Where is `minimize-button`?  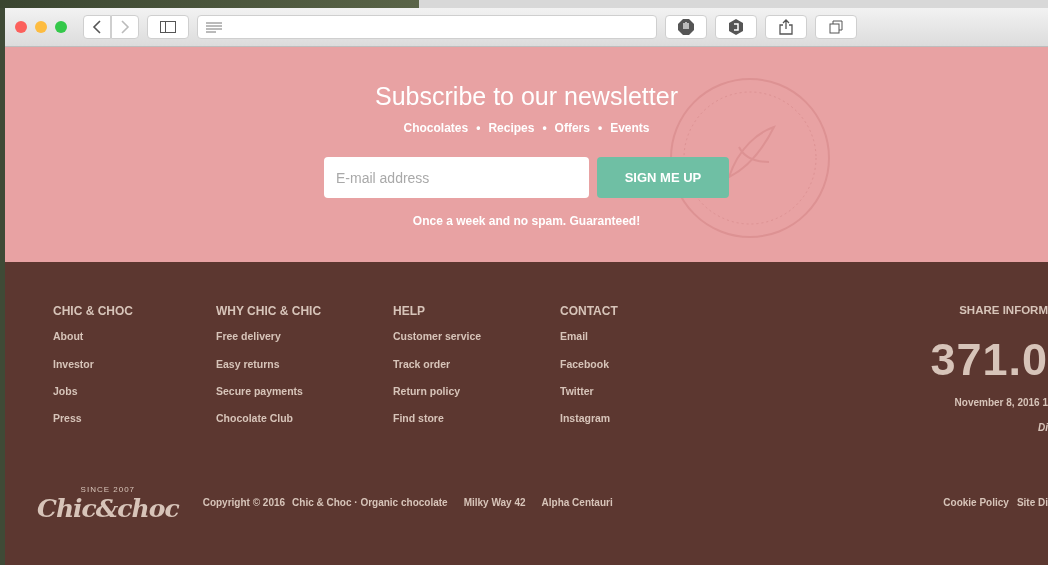
minimize-button is located at coordinates (41, 27).